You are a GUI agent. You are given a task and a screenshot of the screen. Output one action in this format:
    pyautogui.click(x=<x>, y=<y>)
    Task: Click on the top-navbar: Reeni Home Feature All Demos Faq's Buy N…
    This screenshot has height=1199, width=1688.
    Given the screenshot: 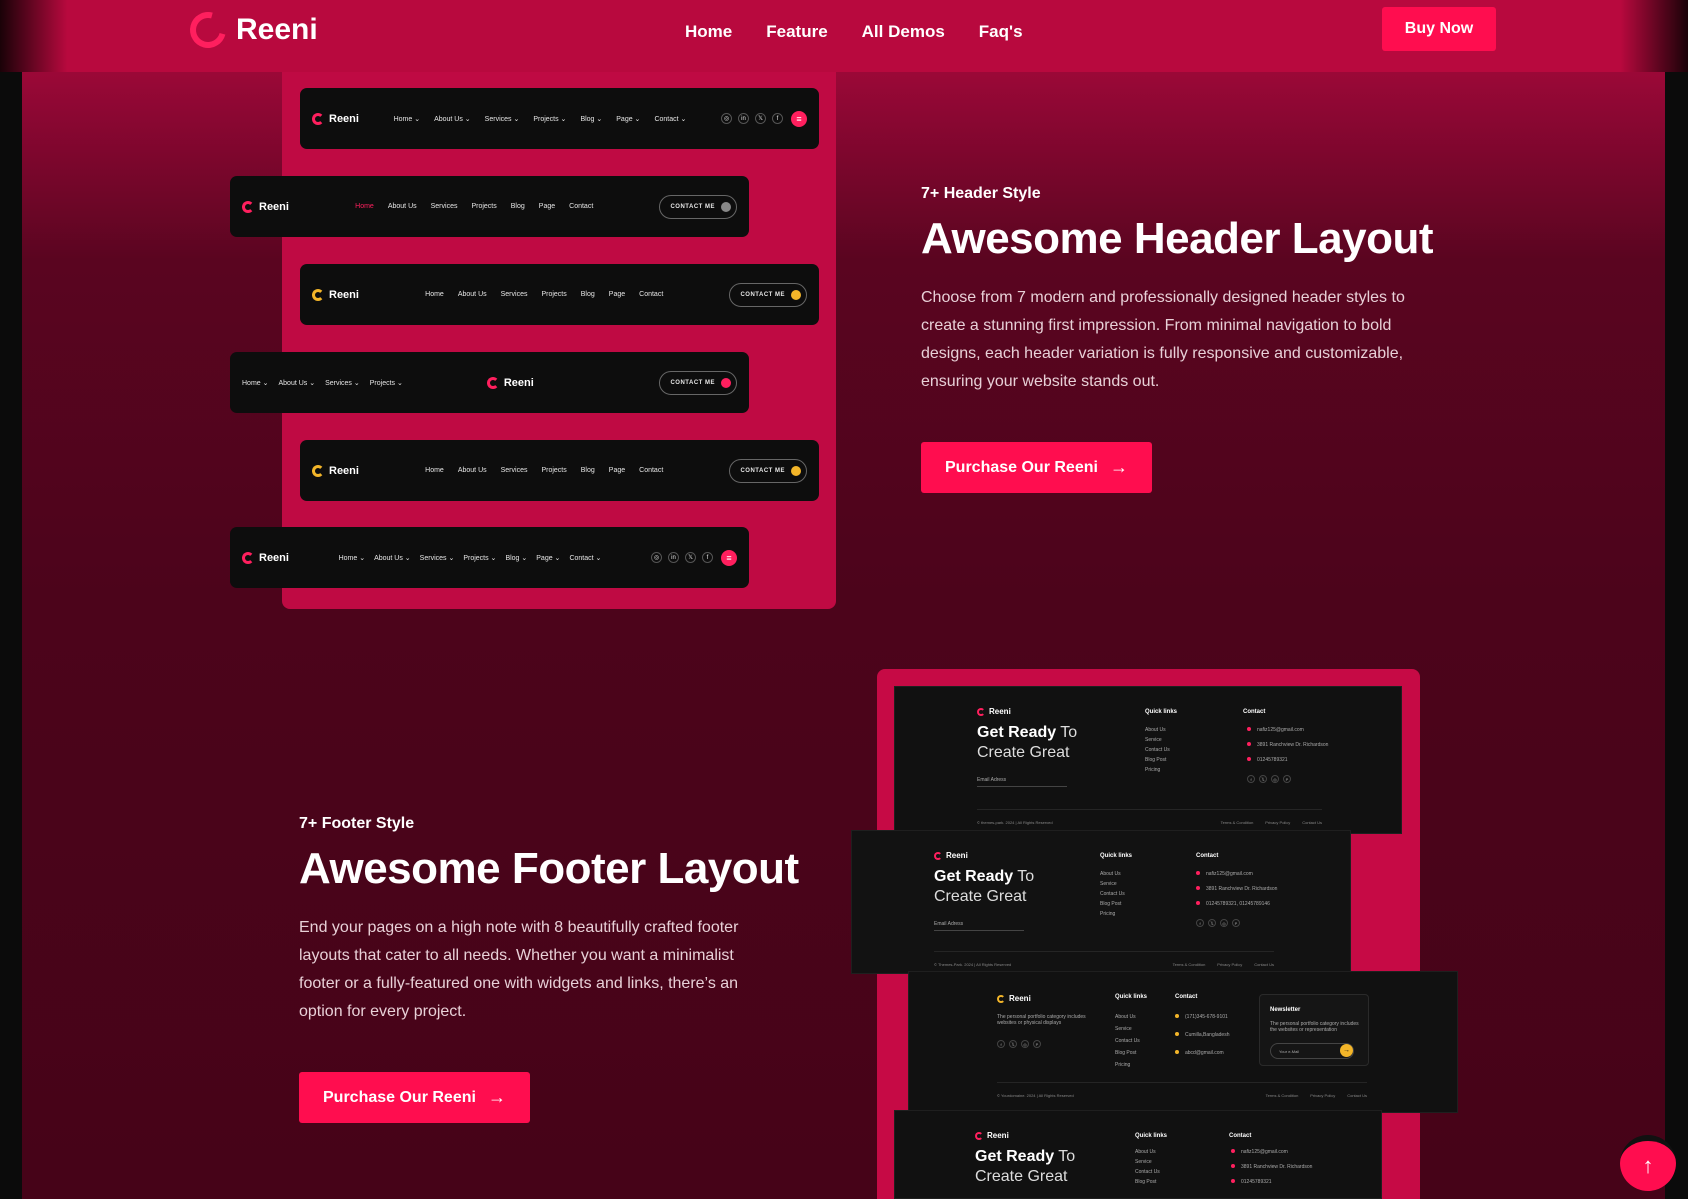 What is the action you would take?
    pyautogui.click(x=844, y=36)
    